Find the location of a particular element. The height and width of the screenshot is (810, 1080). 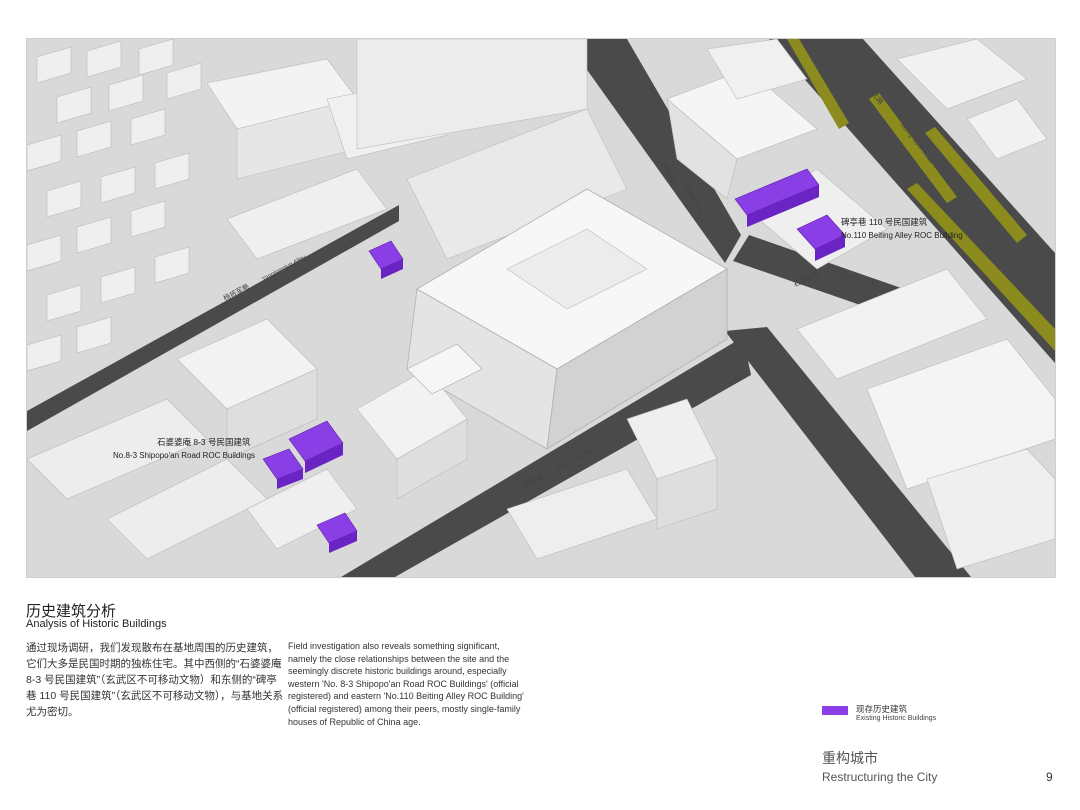

beiting-building-label-zh: 碑亭巷 110 号民国建筑 is located at coordinates (884, 222).